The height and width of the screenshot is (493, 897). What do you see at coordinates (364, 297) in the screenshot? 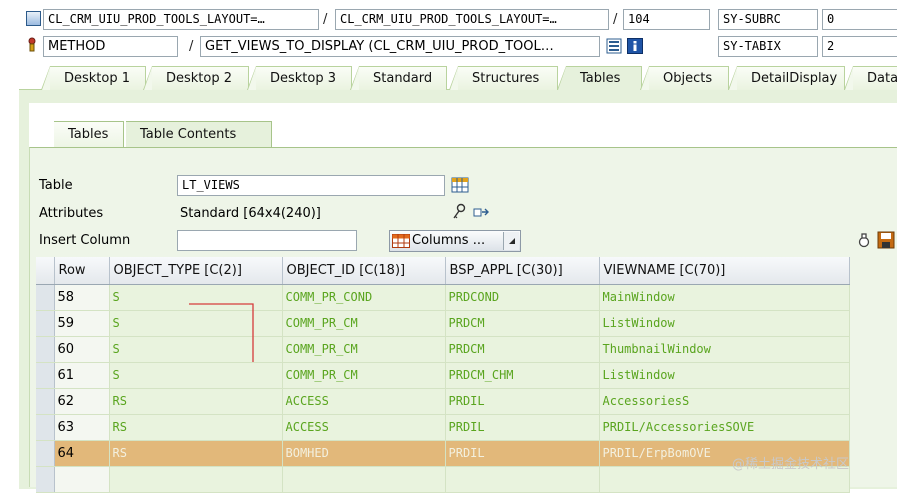
I see `cell-object-id: COMM_PR_COND` at bounding box center [364, 297].